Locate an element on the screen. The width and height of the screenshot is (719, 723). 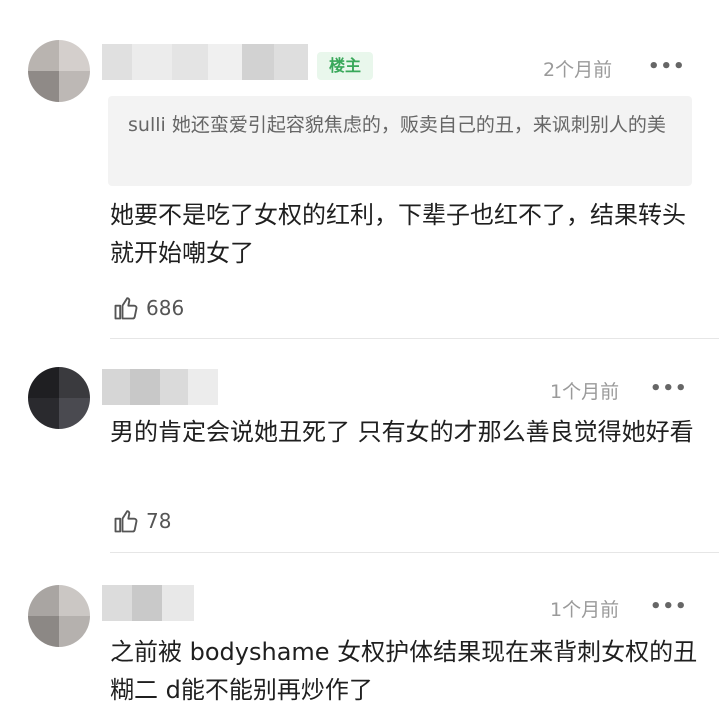
like-count: 78 is located at coordinates (159, 521).